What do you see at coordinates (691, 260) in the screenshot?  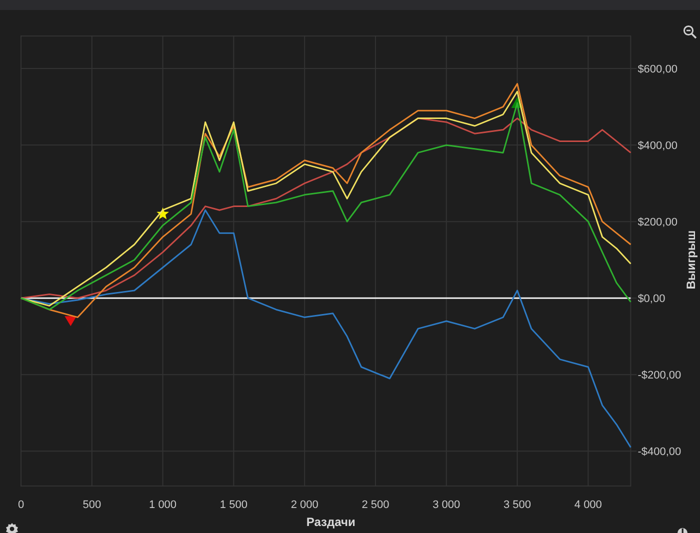 I see `y-axis-title: Выигрыш` at bounding box center [691, 260].